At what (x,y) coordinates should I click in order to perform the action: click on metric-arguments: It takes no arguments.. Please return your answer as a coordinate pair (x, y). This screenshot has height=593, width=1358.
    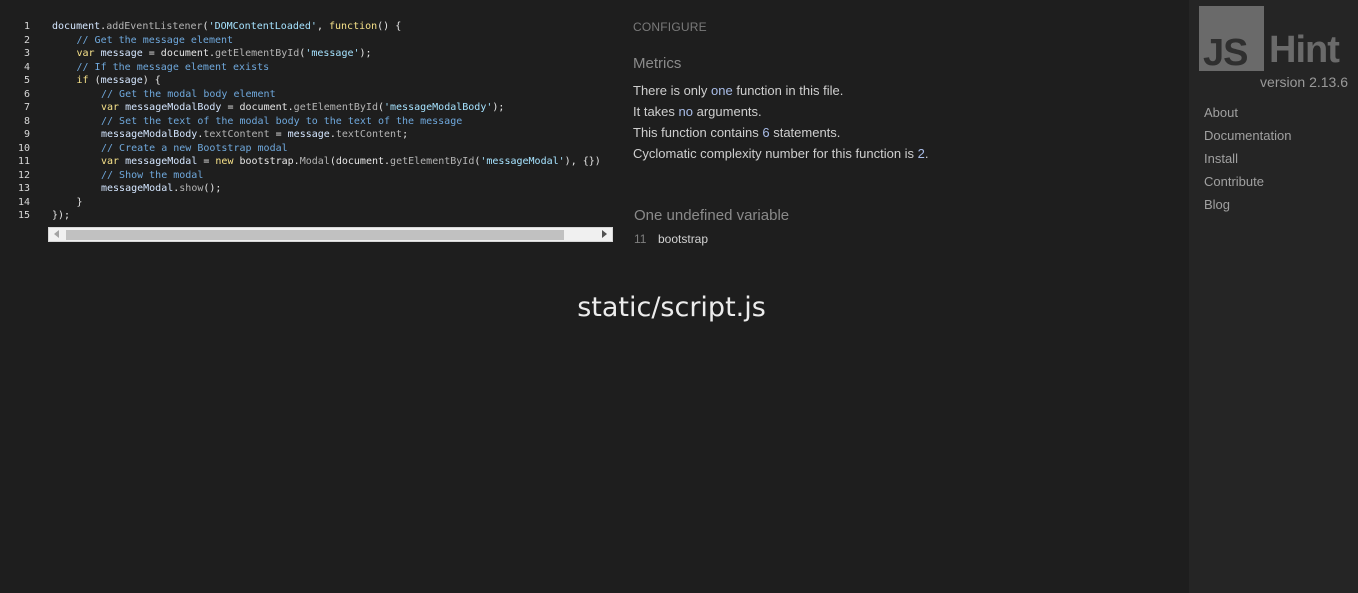
    Looking at the image, I should click on (697, 111).